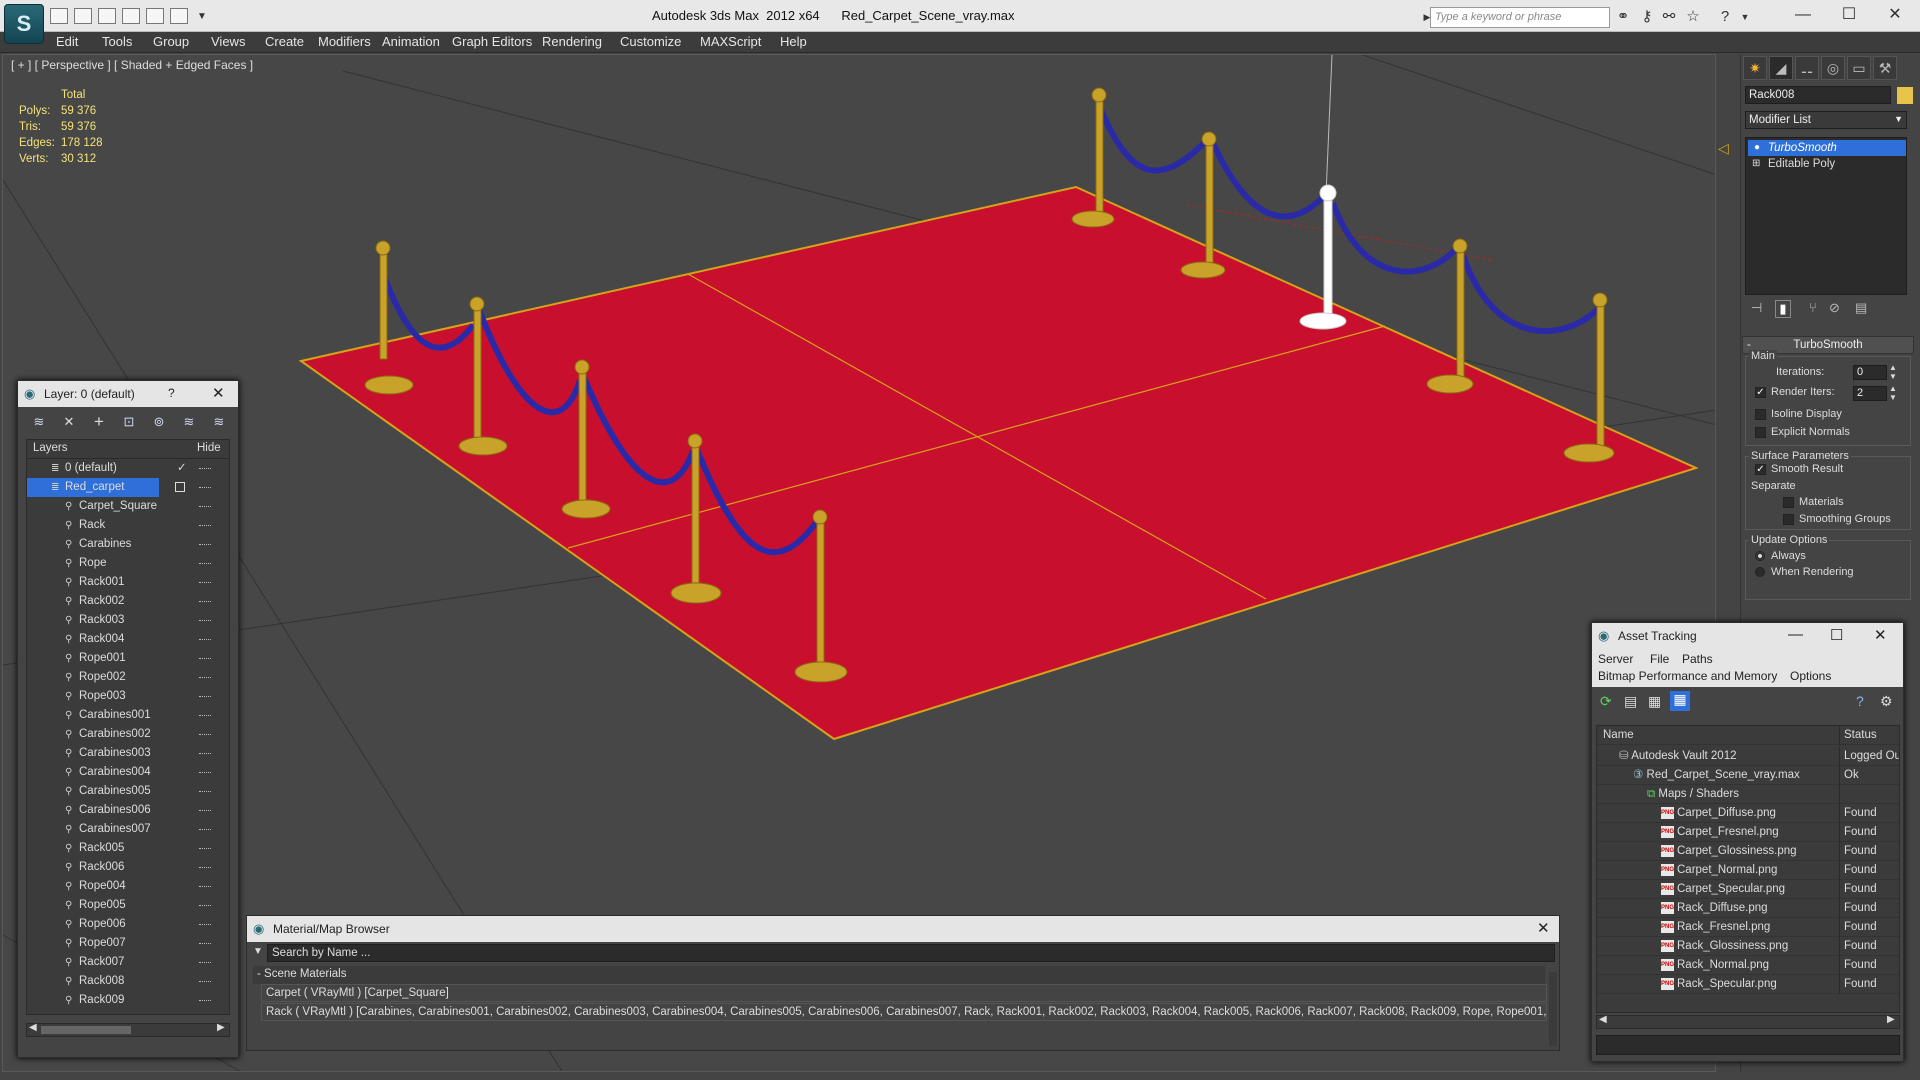 This screenshot has height=1080, width=1920. Describe the element at coordinates (1810, 676) in the screenshot. I see `menu-options: Options` at that location.